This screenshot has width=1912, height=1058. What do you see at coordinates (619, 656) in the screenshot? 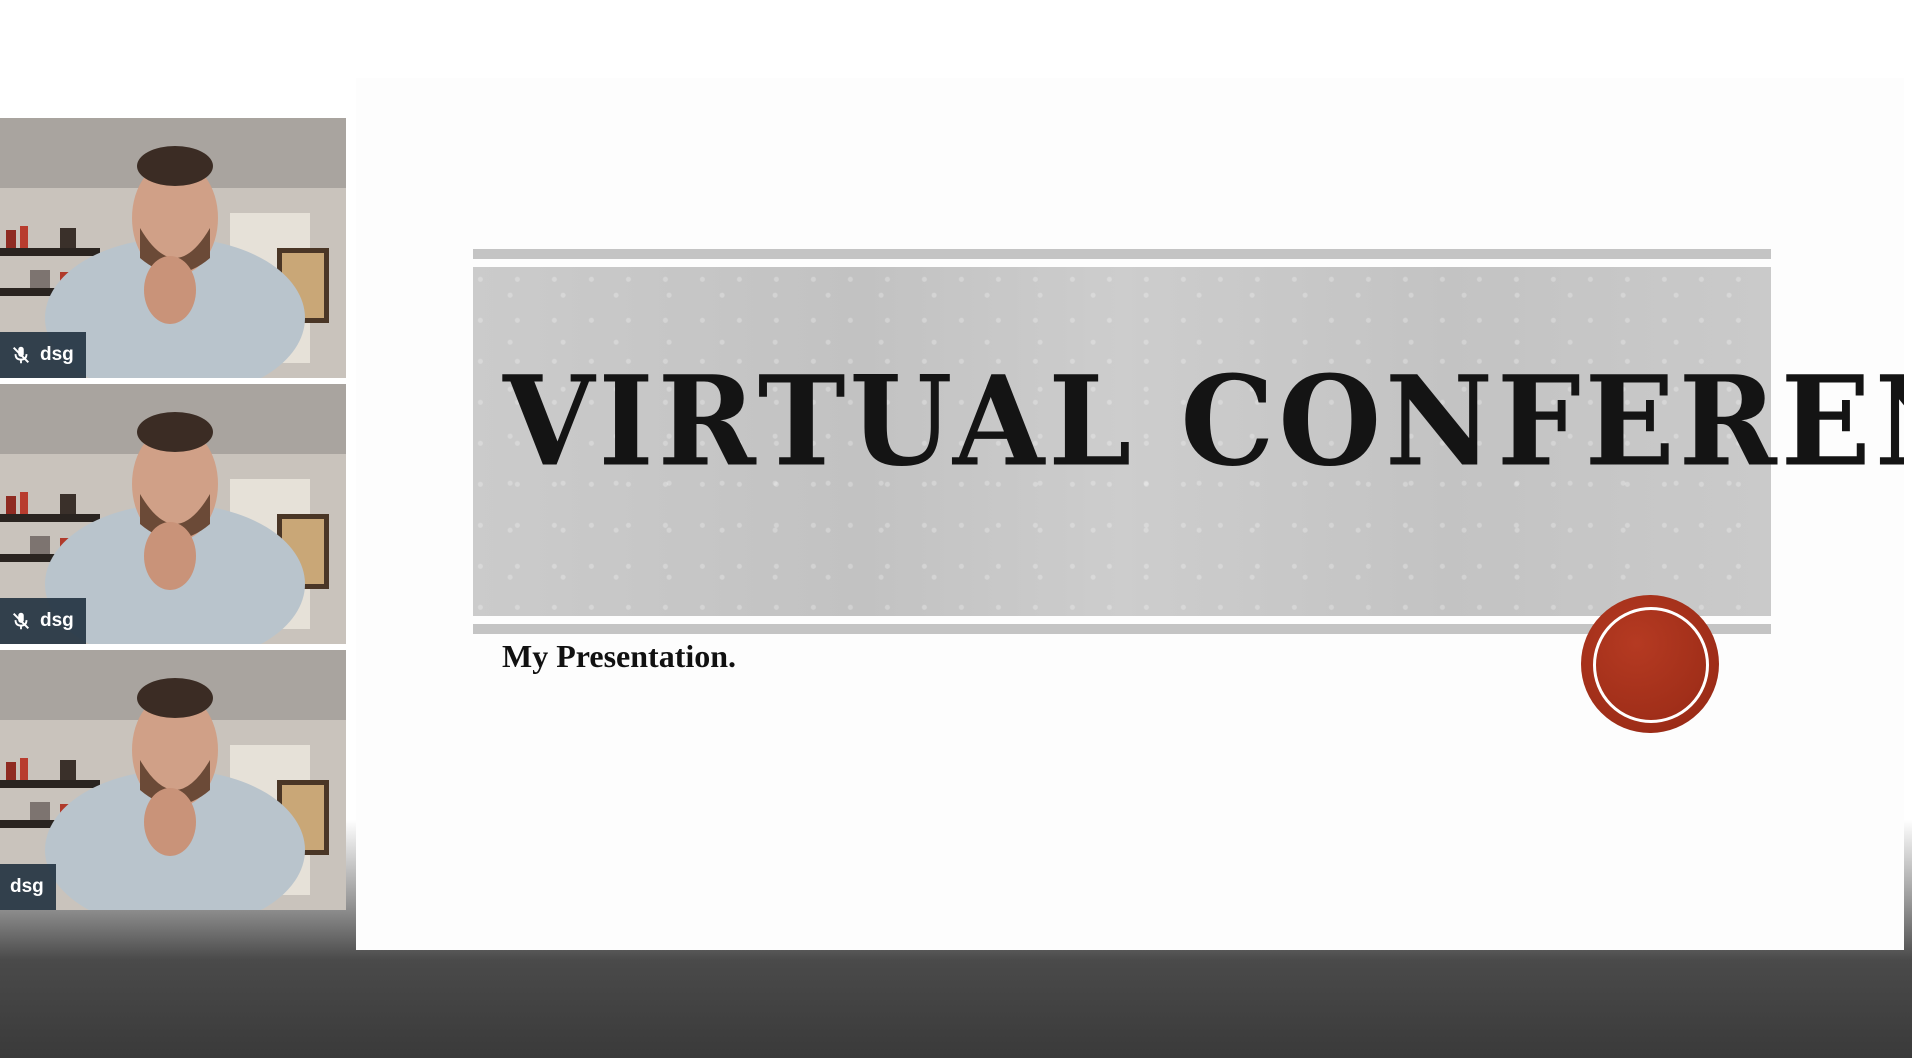
I see `slide-subtitle: My Presentation.` at bounding box center [619, 656].